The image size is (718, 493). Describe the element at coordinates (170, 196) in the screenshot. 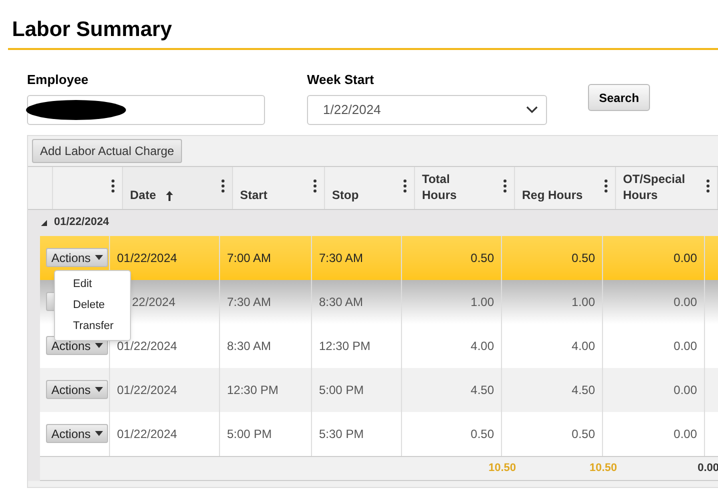

I see `sort-up-arrow-icon` at that location.